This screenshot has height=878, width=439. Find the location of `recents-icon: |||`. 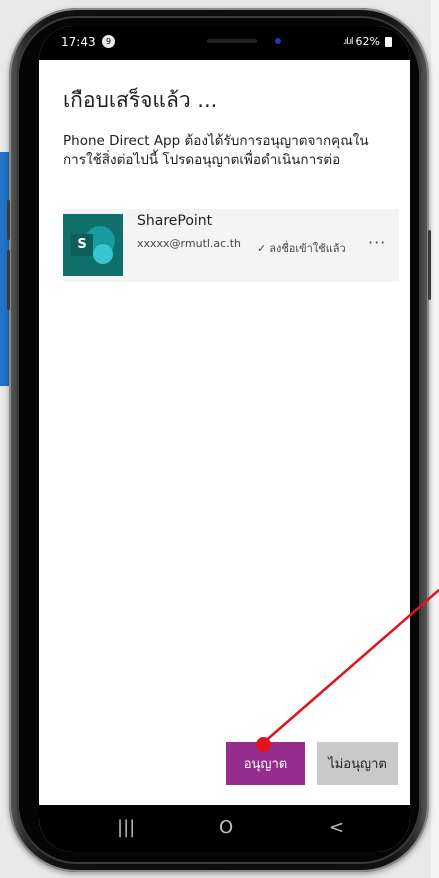

recents-icon: ||| is located at coordinates (126, 827).